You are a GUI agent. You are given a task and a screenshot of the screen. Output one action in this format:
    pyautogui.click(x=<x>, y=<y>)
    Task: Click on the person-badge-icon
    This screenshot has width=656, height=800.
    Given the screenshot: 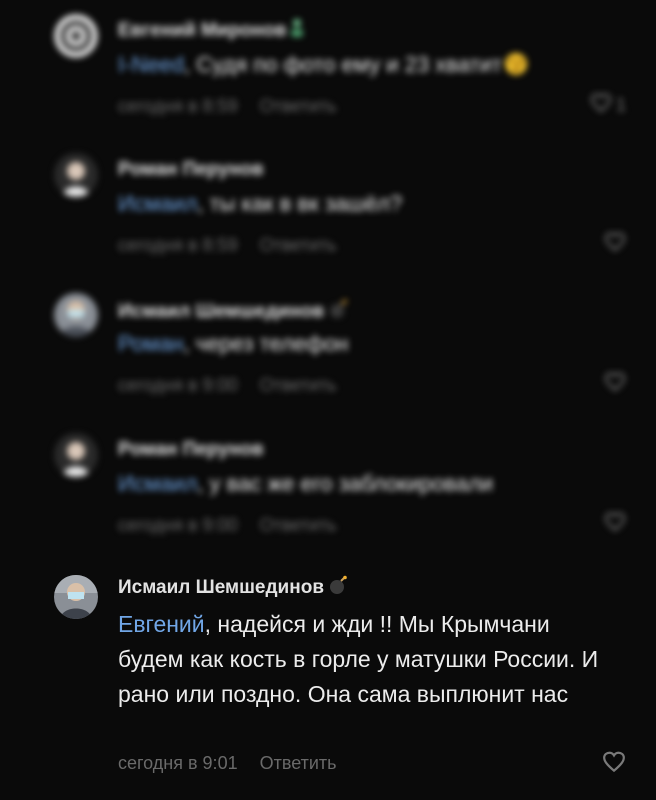 What is the action you would take?
    pyautogui.click(x=297, y=31)
    